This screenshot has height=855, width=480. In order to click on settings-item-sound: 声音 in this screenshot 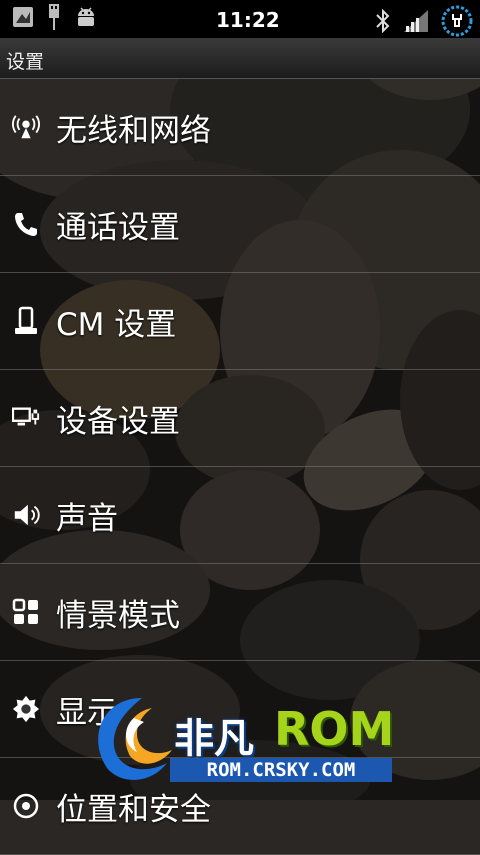, I will do `click(240, 515)`.